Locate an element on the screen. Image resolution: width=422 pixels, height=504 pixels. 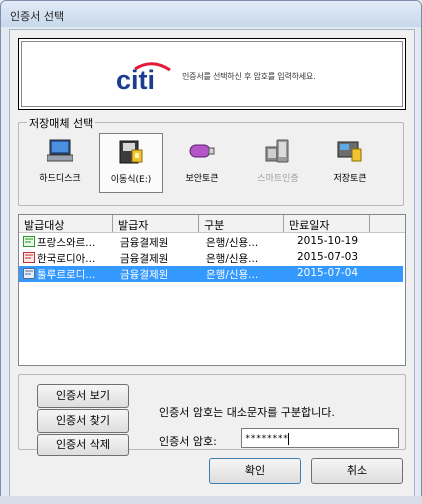
ok-button: 확인 is located at coordinates (255, 471).